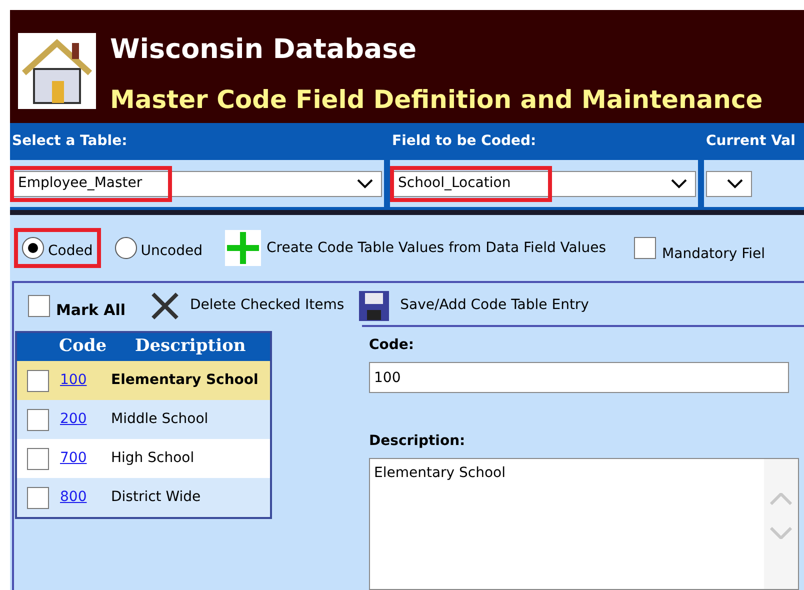 The width and height of the screenshot is (804, 590). Describe the element at coordinates (544, 183) in the screenshot. I see `table-dropdown: School_Location` at that location.